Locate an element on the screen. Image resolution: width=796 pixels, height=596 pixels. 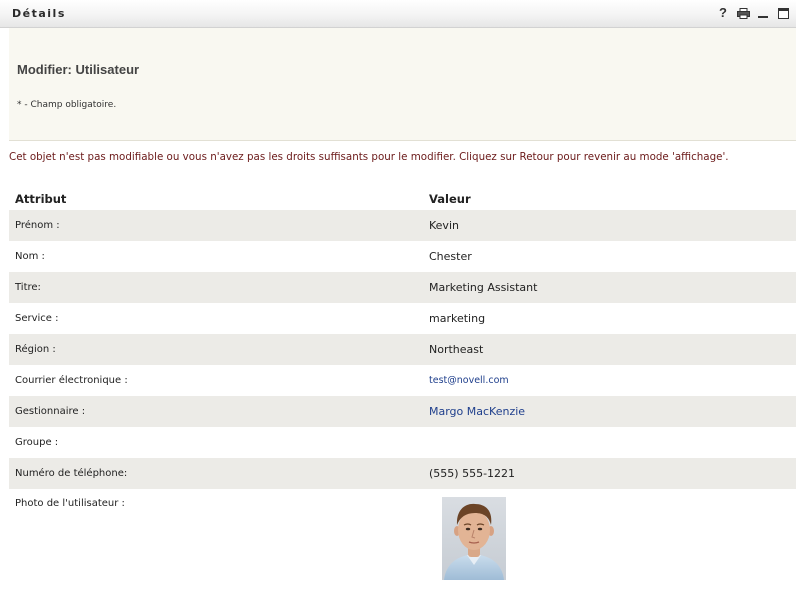
table-header: Attribut Valeur is located at coordinates (402, 199).